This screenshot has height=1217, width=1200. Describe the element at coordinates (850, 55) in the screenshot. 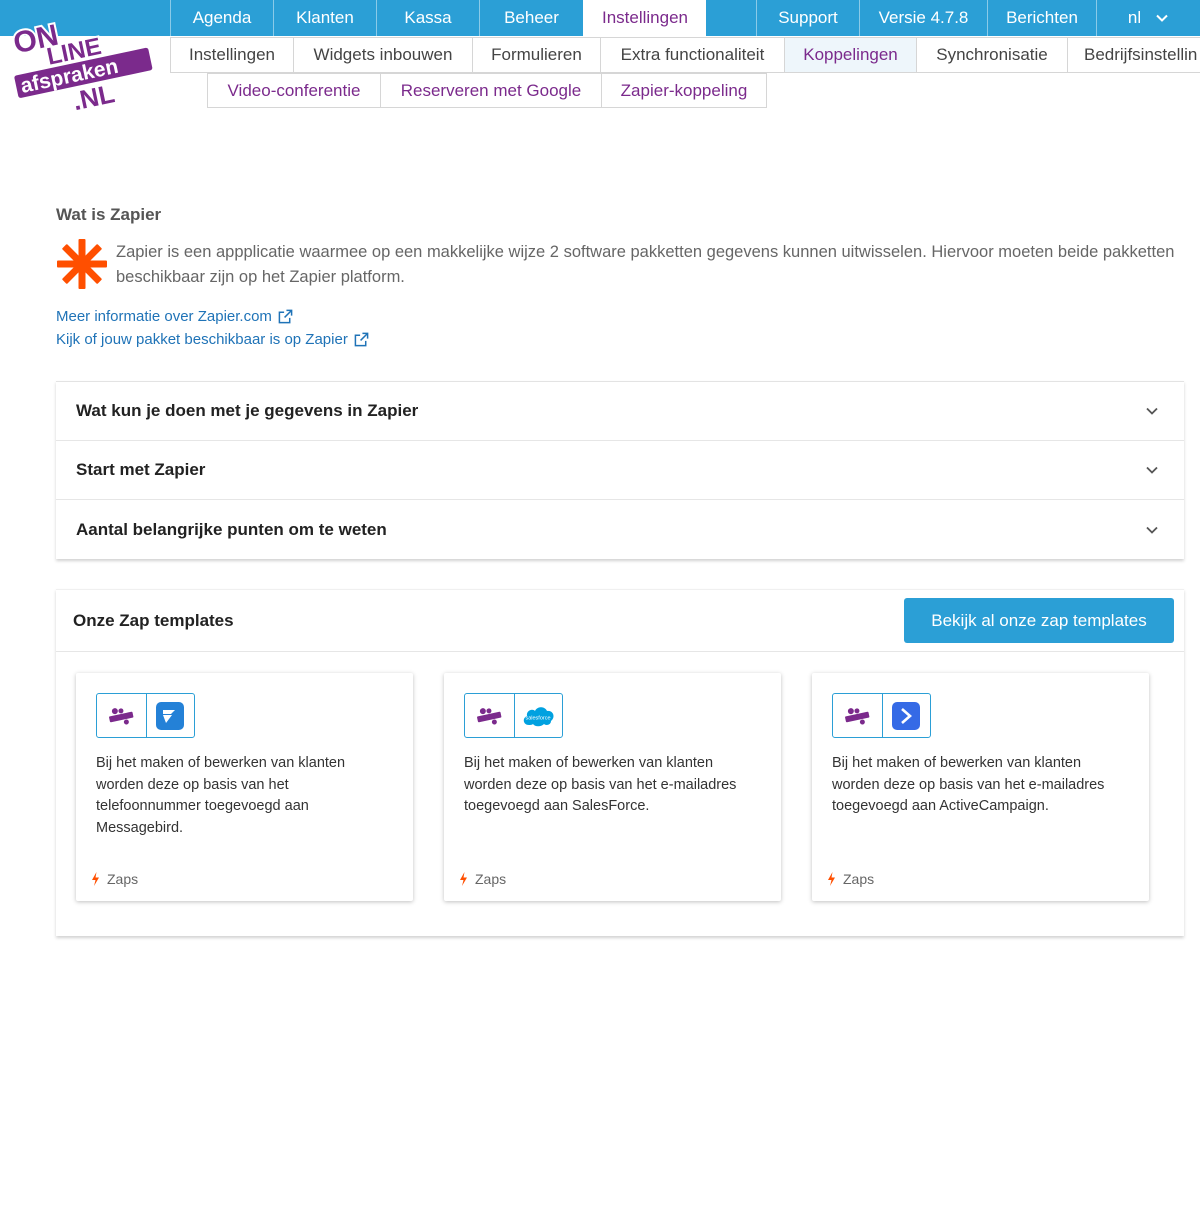

I see `subnav-koppelingen: Koppelingen` at that location.